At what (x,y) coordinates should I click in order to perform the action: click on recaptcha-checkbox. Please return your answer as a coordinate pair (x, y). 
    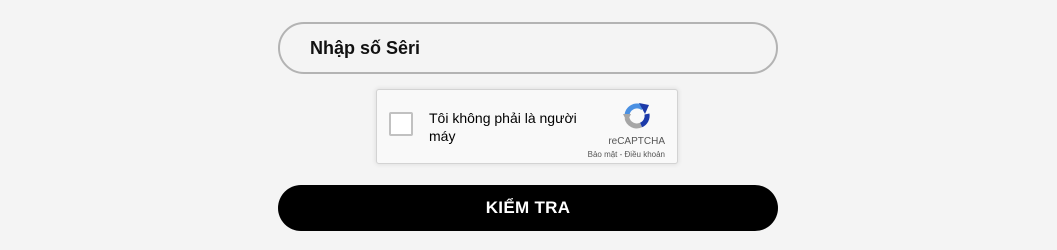
    Looking at the image, I should click on (401, 124).